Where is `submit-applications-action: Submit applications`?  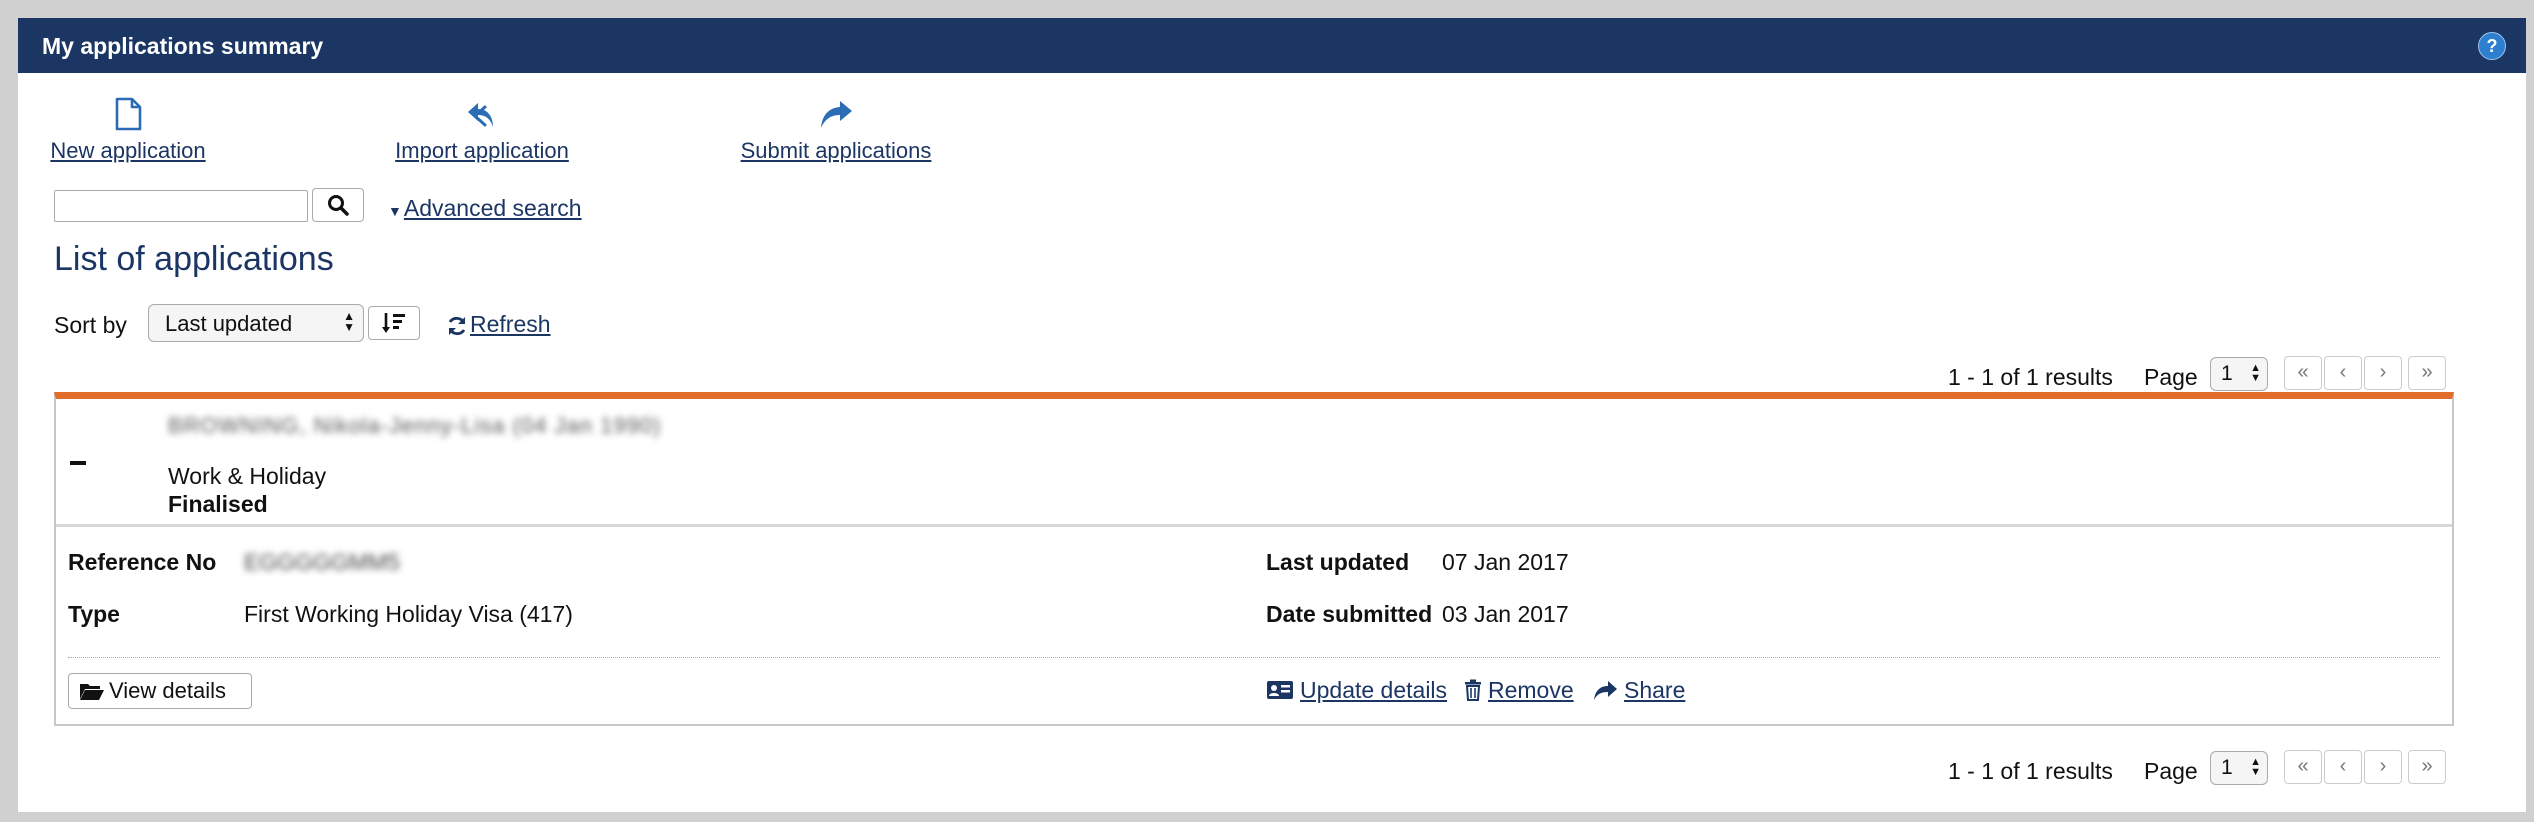
submit-applications-action: Submit applications is located at coordinates (836, 130).